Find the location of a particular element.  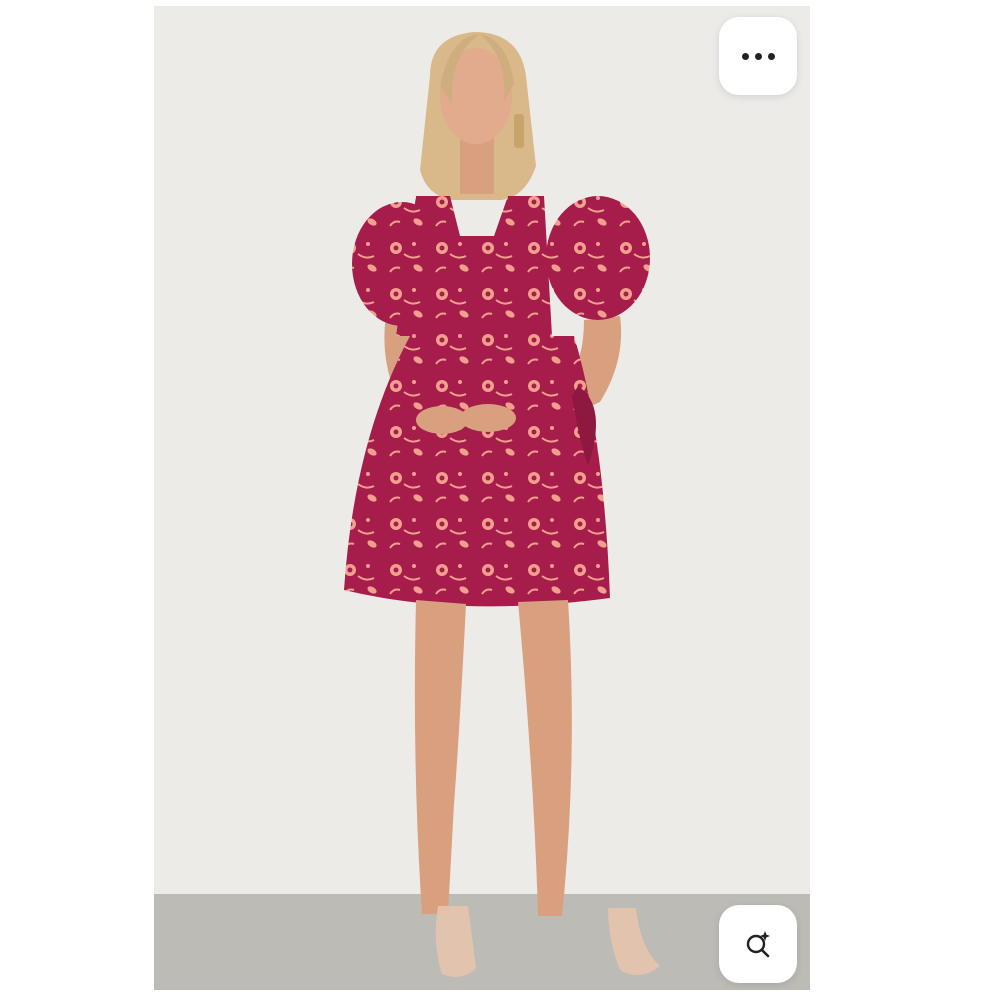

more-options-button is located at coordinates (758, 56).